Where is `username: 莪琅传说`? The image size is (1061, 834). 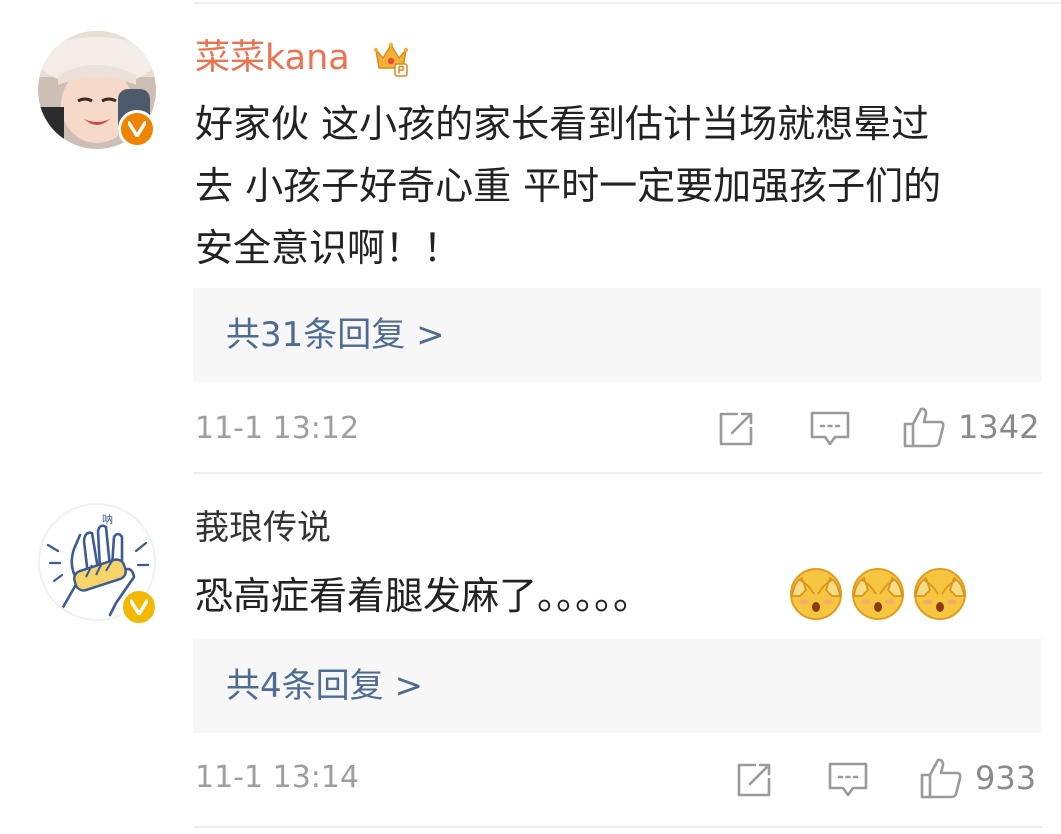 username: 莪琅传说 is located at coordinates (263, 528).